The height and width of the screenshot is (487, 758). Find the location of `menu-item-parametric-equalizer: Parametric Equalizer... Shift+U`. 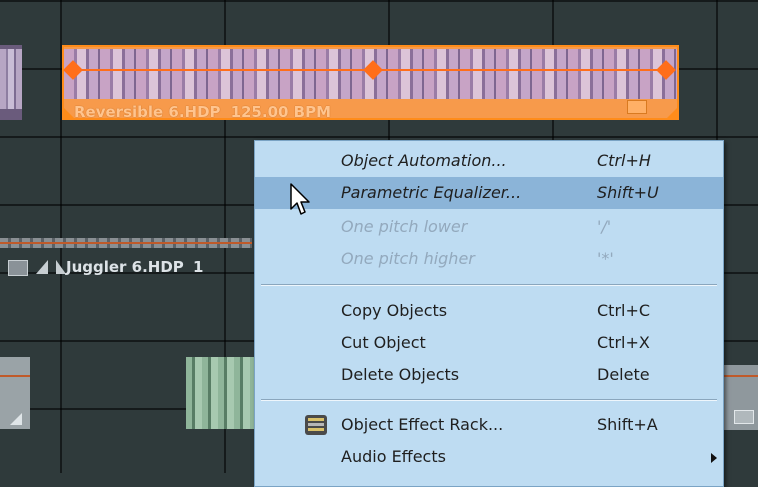

menu-item-parametric-equalizer: Parametric Equalizer... Shift+U is located at coordinates (489, 193).